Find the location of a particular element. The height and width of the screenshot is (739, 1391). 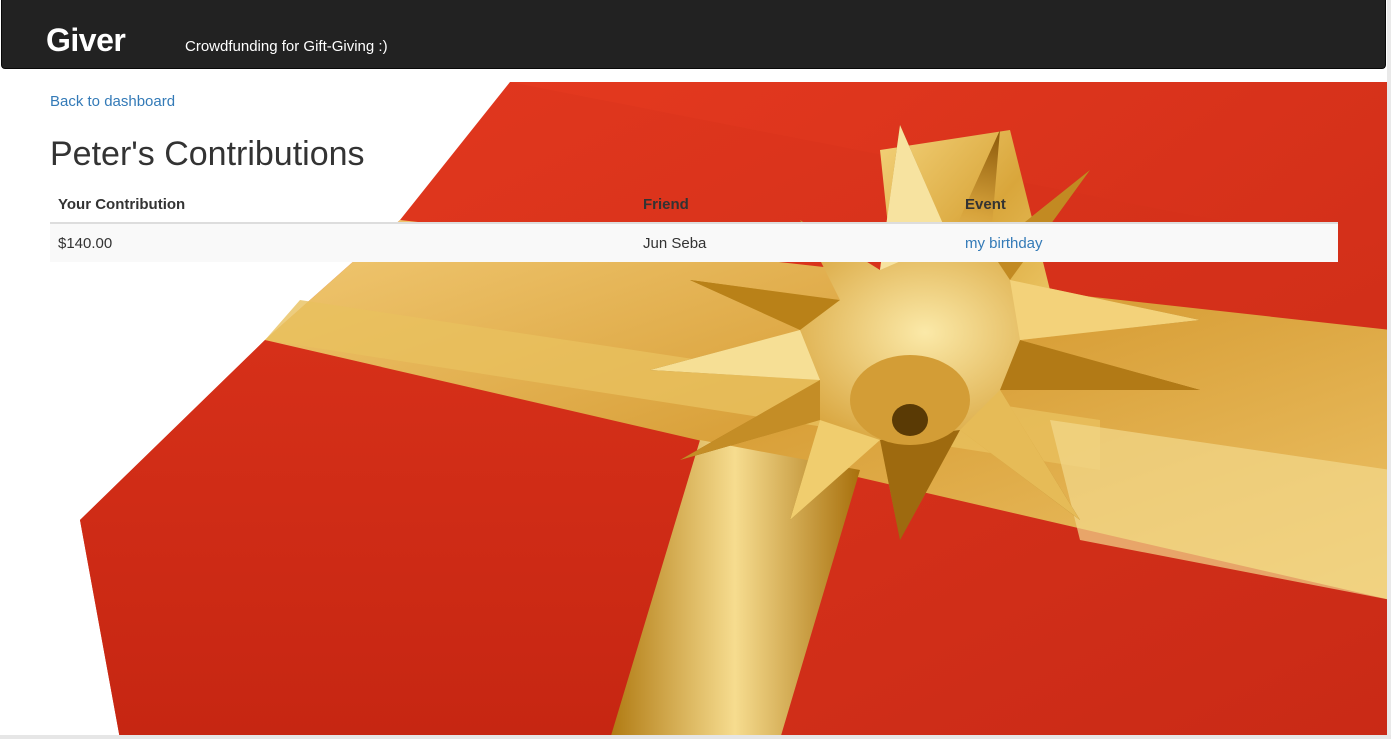

contribution-amount-cell: $140.00 is located at coordinates (342, 242).